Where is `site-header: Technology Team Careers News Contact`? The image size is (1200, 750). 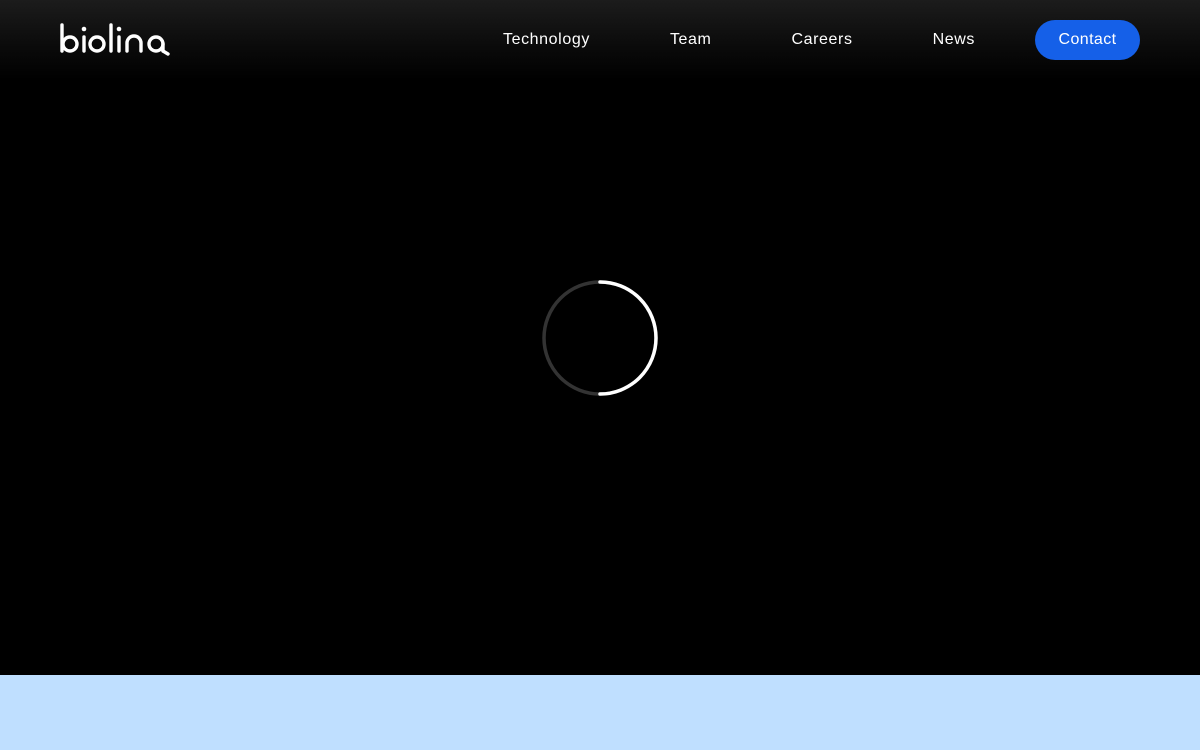 site-header: Technology Team Careers News Contact is located at coordinates (600, 40).